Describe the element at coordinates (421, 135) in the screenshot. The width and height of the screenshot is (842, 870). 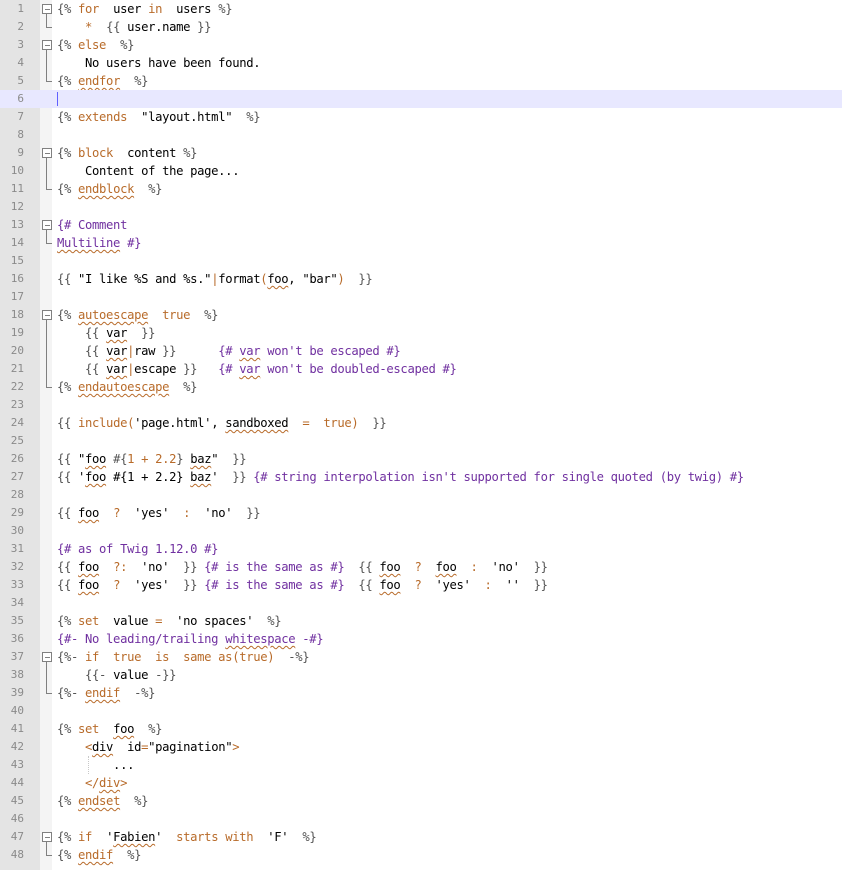
I see `code-line: 8` at that location.